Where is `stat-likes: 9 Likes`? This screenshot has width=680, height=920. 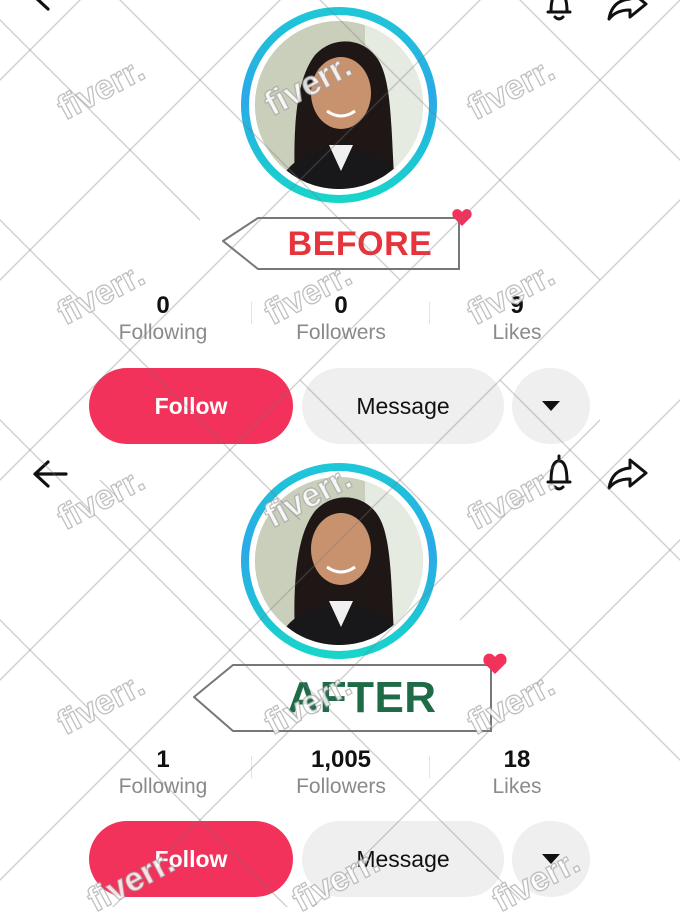 stat-likes: 9 Likes is located at coordinates (517, 319).